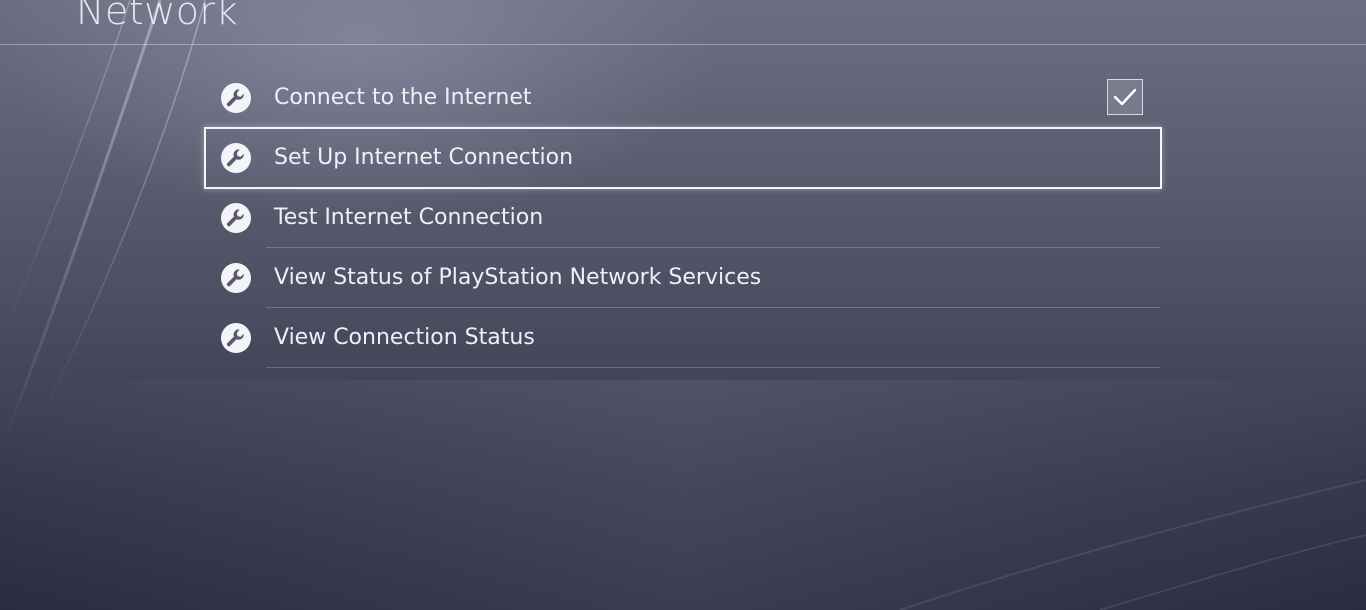 The image size is (1366, 610). Describe the element at coordinates (713, 367) in the screenshot. I see `row-divider` at that location.